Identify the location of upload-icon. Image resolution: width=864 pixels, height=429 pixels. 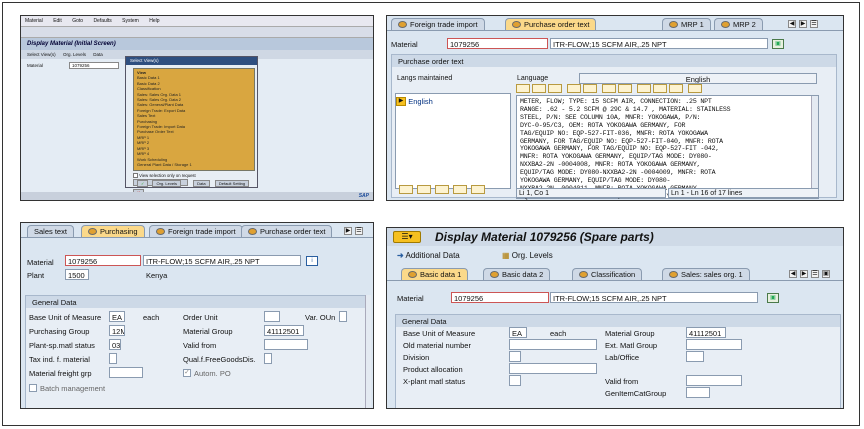
(660, 88).